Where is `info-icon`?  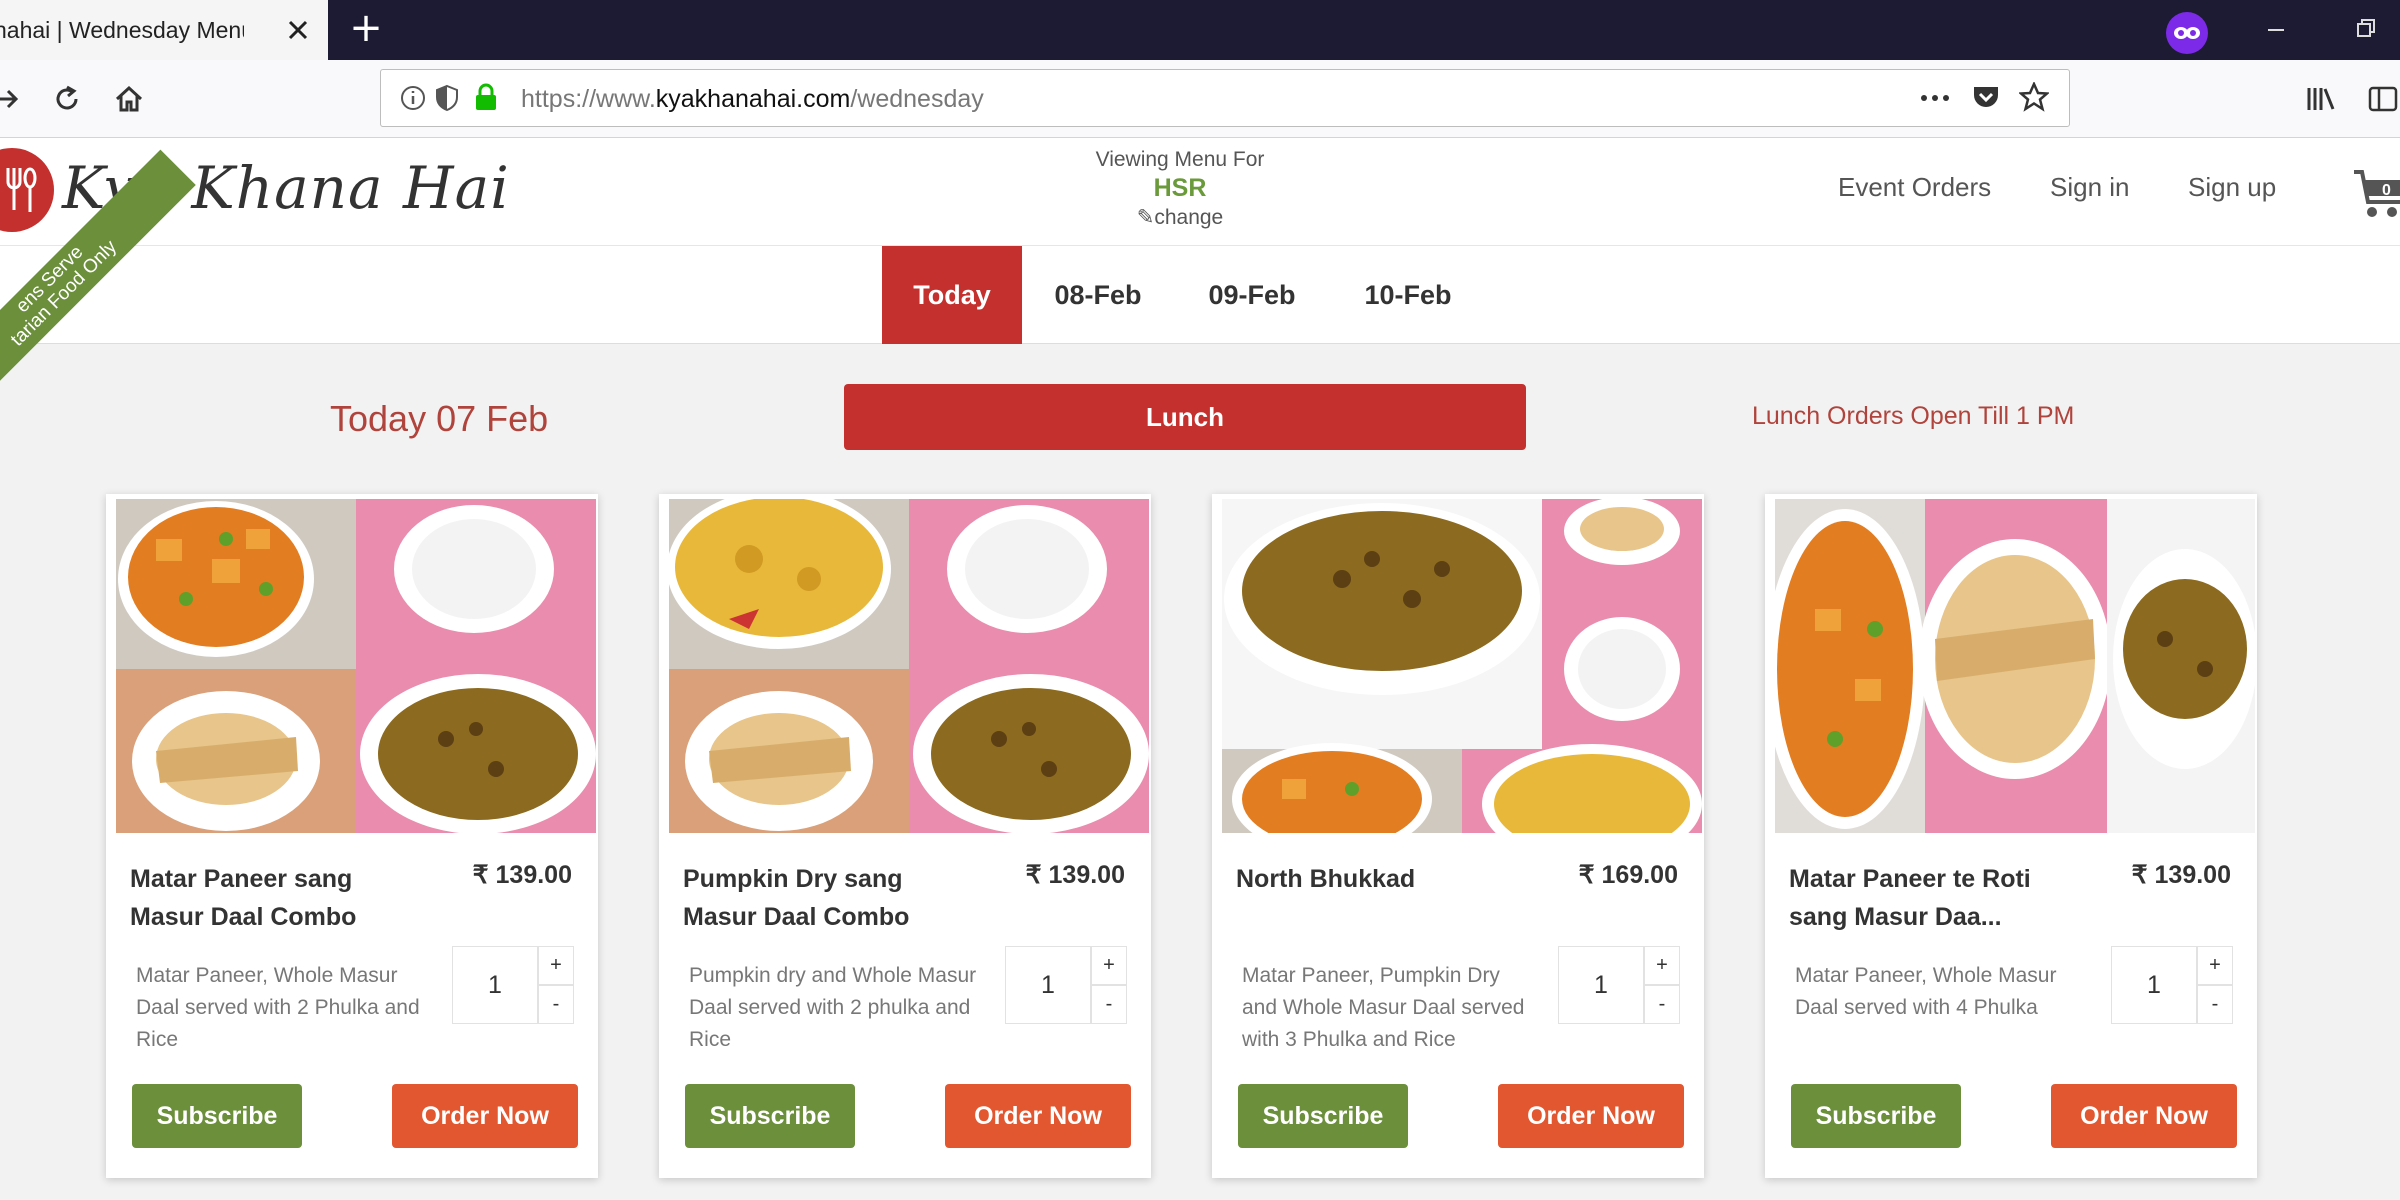 info-icon is located at coordinates (413, 100).